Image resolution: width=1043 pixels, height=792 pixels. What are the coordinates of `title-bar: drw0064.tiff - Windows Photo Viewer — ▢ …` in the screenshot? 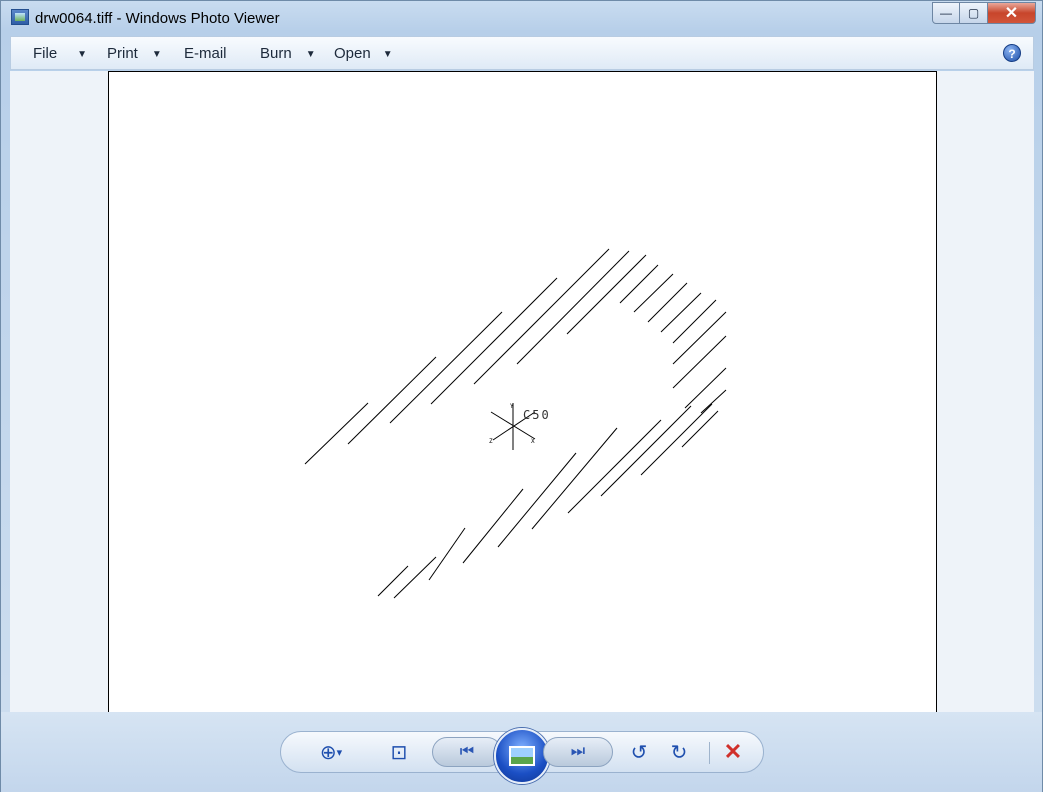 It's located at (521, 18).